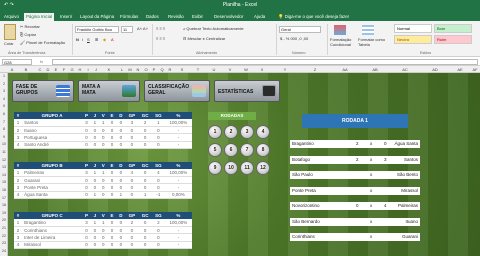  Describe the element at coordinates (215, 132) in the screenshot. I see `rodada-button-1: 1` at that location.